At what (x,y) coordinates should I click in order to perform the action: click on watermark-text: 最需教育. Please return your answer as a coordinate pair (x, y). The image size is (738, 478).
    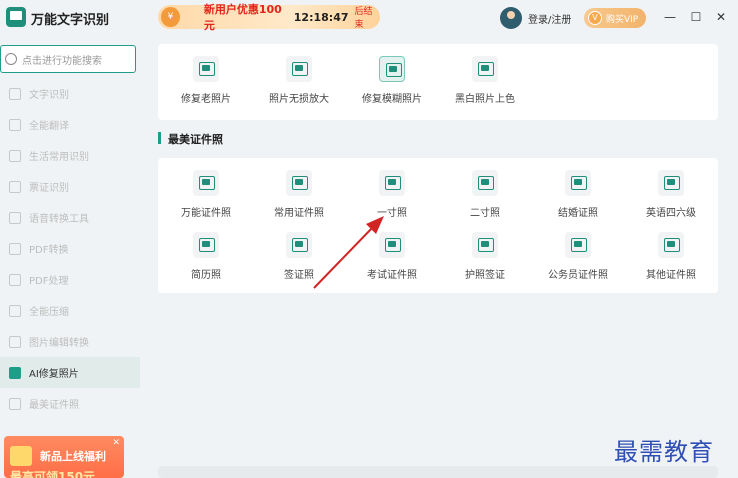
    Looking at the image, I should click on (664, 452).